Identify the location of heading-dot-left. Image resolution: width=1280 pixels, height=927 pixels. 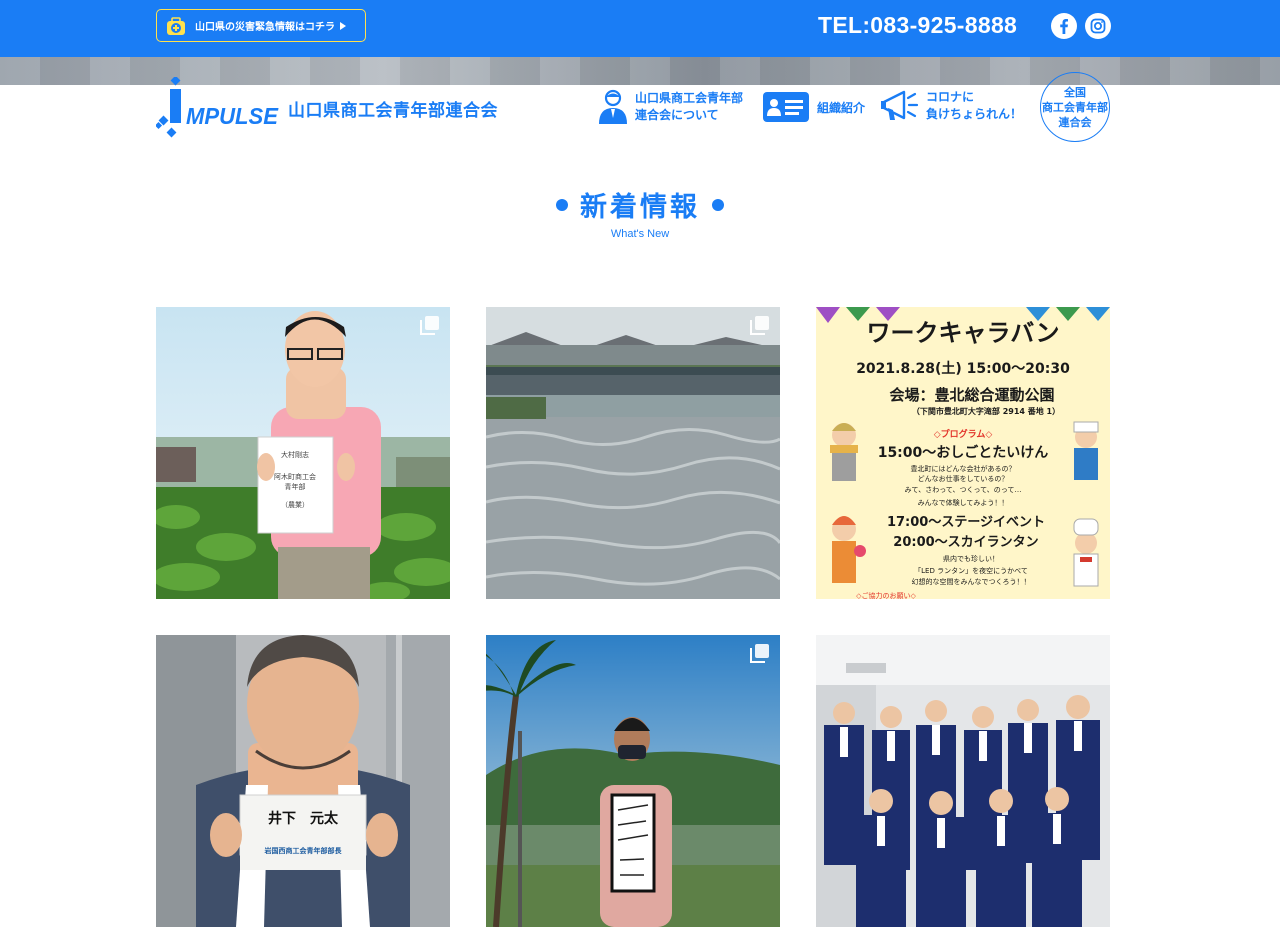
(562, 204).